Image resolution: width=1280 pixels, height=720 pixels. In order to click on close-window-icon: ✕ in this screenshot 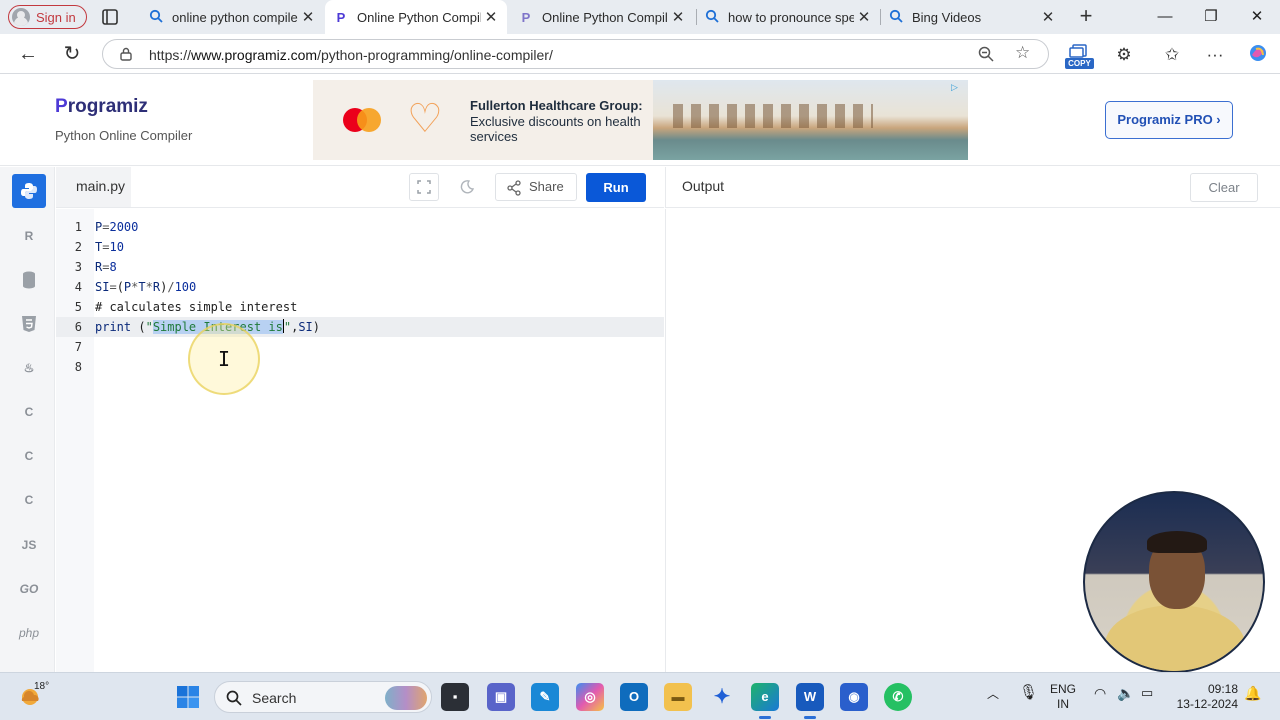, I will do `click(1257, 17)`.